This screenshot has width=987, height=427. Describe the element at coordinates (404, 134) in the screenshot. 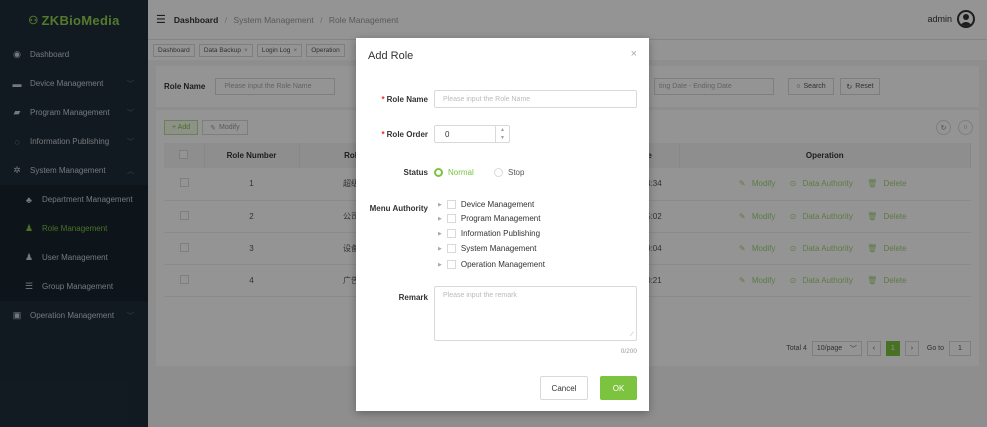

I see `role-order-label: * Role Order` at that location.